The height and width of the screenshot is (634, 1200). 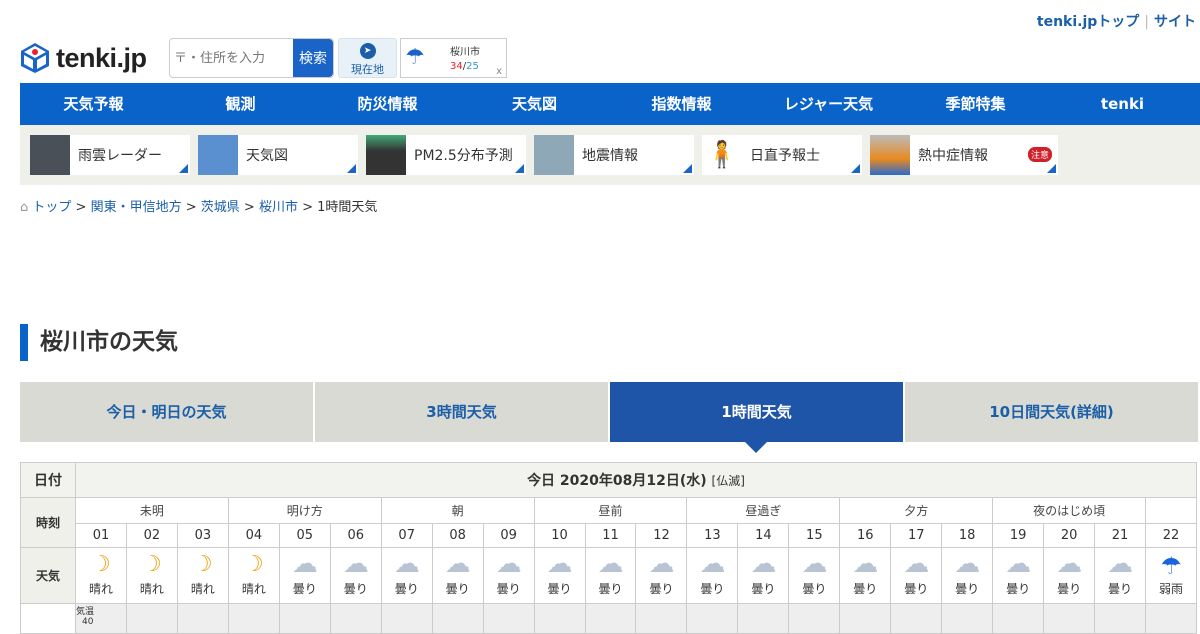 I want to click on shortcut-label: 日直予報士, so click(x=785, y=156).